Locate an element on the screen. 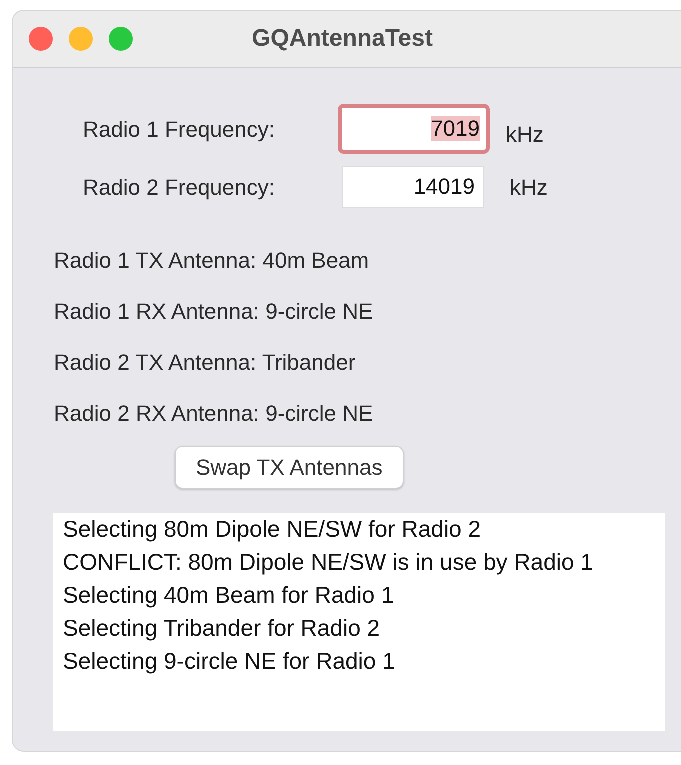 Image resolution: width=681 pixels, height=765 pixels. antenna-label: Radio 1 TX Antenna: 40m Beam is located at coordinates (212, 261).